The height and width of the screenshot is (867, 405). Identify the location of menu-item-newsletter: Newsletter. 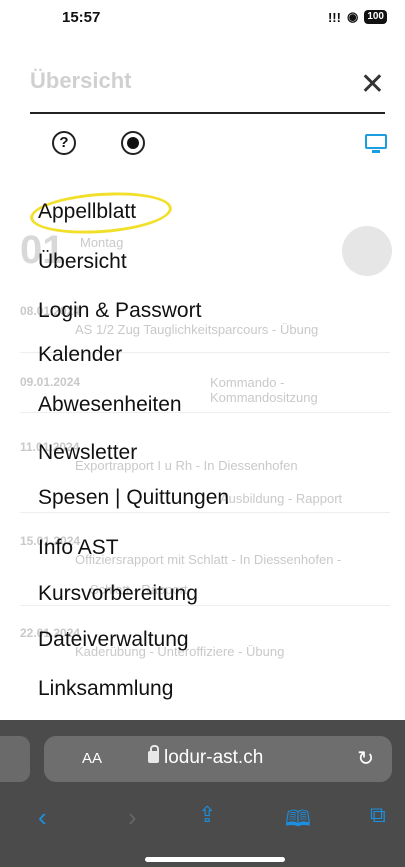
(87, 453).